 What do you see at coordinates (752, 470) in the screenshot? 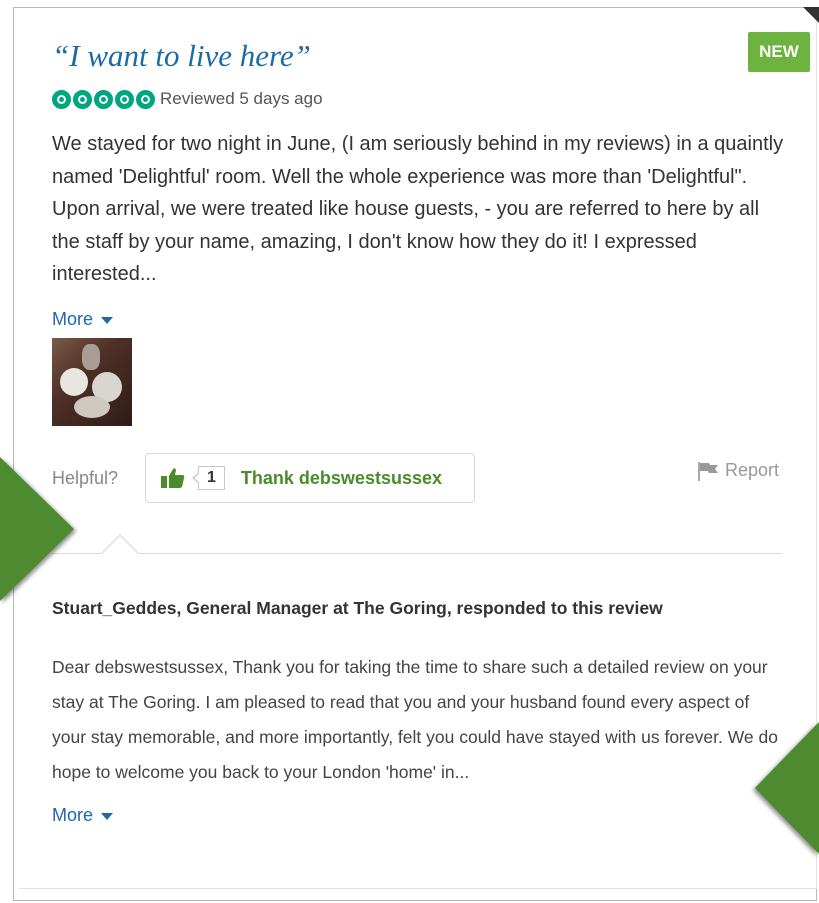
I see `report-label: Report` at bounding box center [752, 470].